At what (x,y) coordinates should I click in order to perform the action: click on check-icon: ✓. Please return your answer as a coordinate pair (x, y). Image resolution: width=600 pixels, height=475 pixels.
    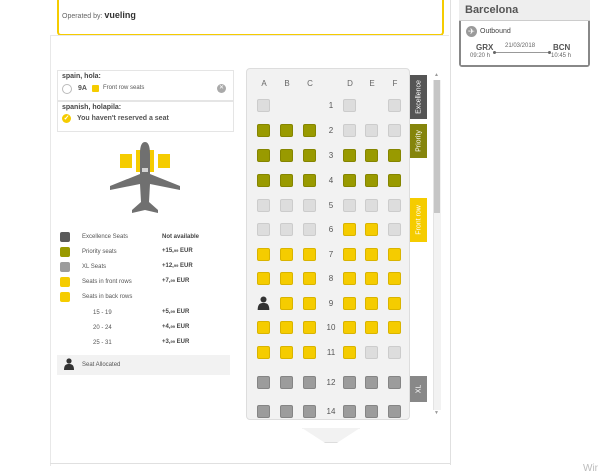
    Looking at the image, I should click on (66, 118).